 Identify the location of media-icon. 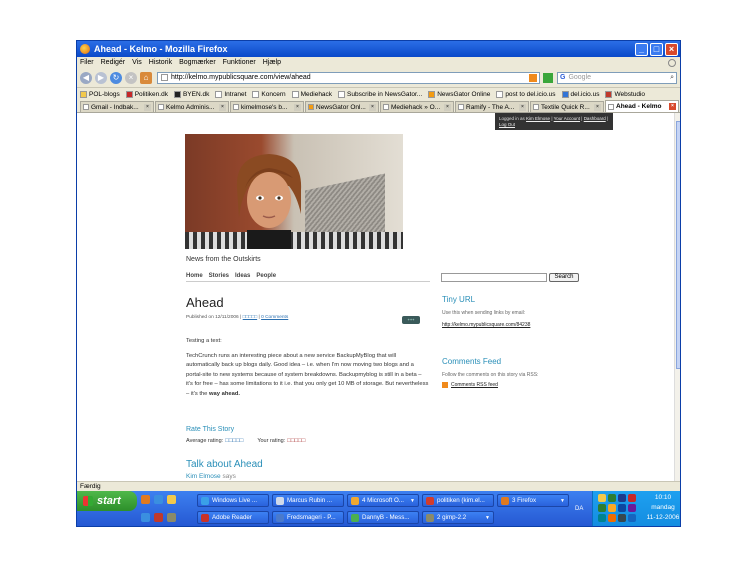
(158, 517).